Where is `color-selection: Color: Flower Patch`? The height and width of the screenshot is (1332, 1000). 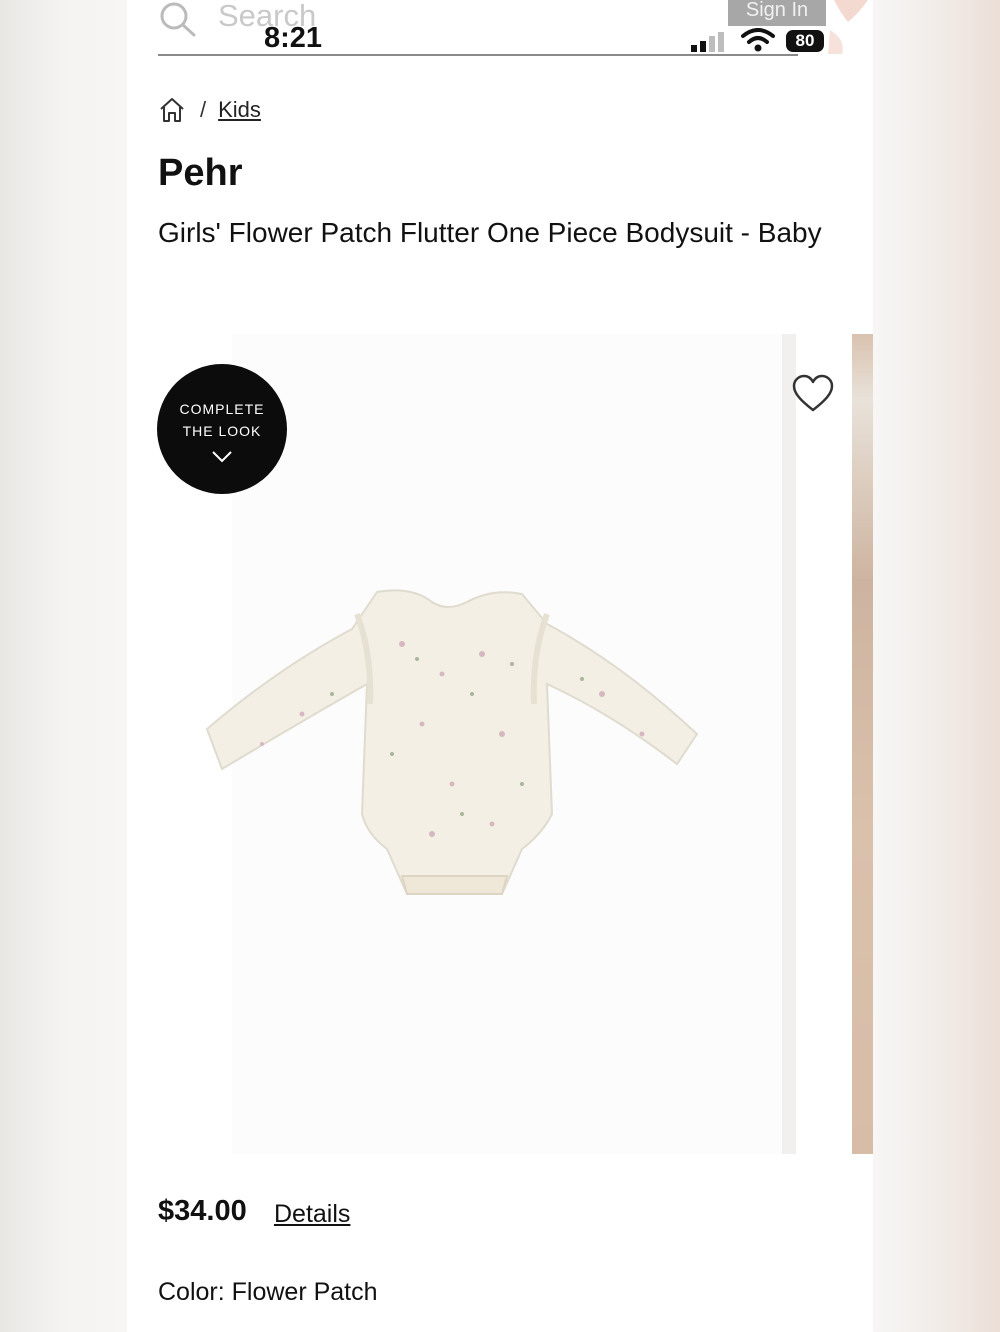 color-selection: Color: Flower Patch is located at coordinates (268, 1292).